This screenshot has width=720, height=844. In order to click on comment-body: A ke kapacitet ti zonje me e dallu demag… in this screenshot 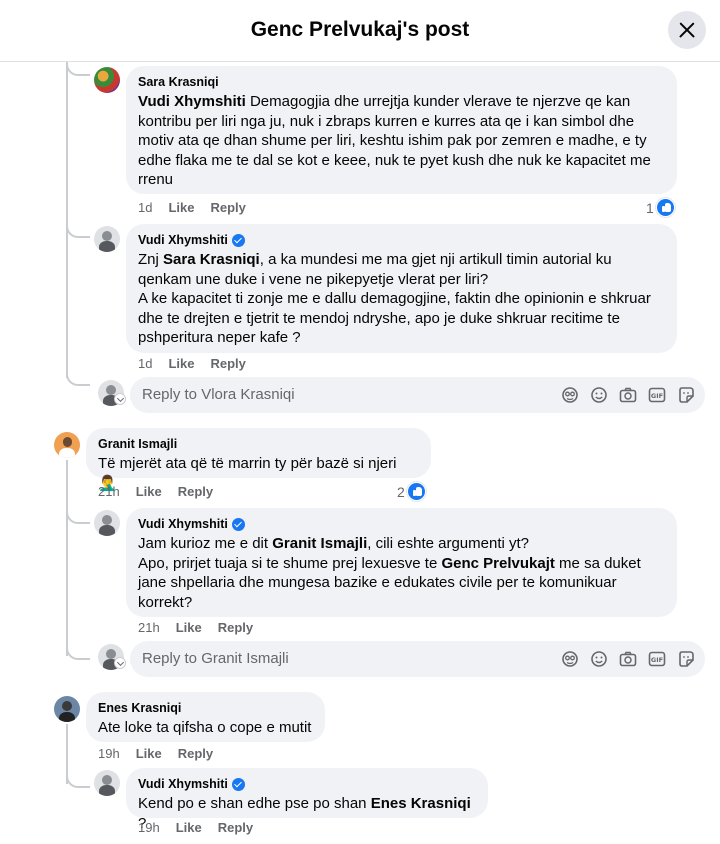, I will do `click(394, 318)`.